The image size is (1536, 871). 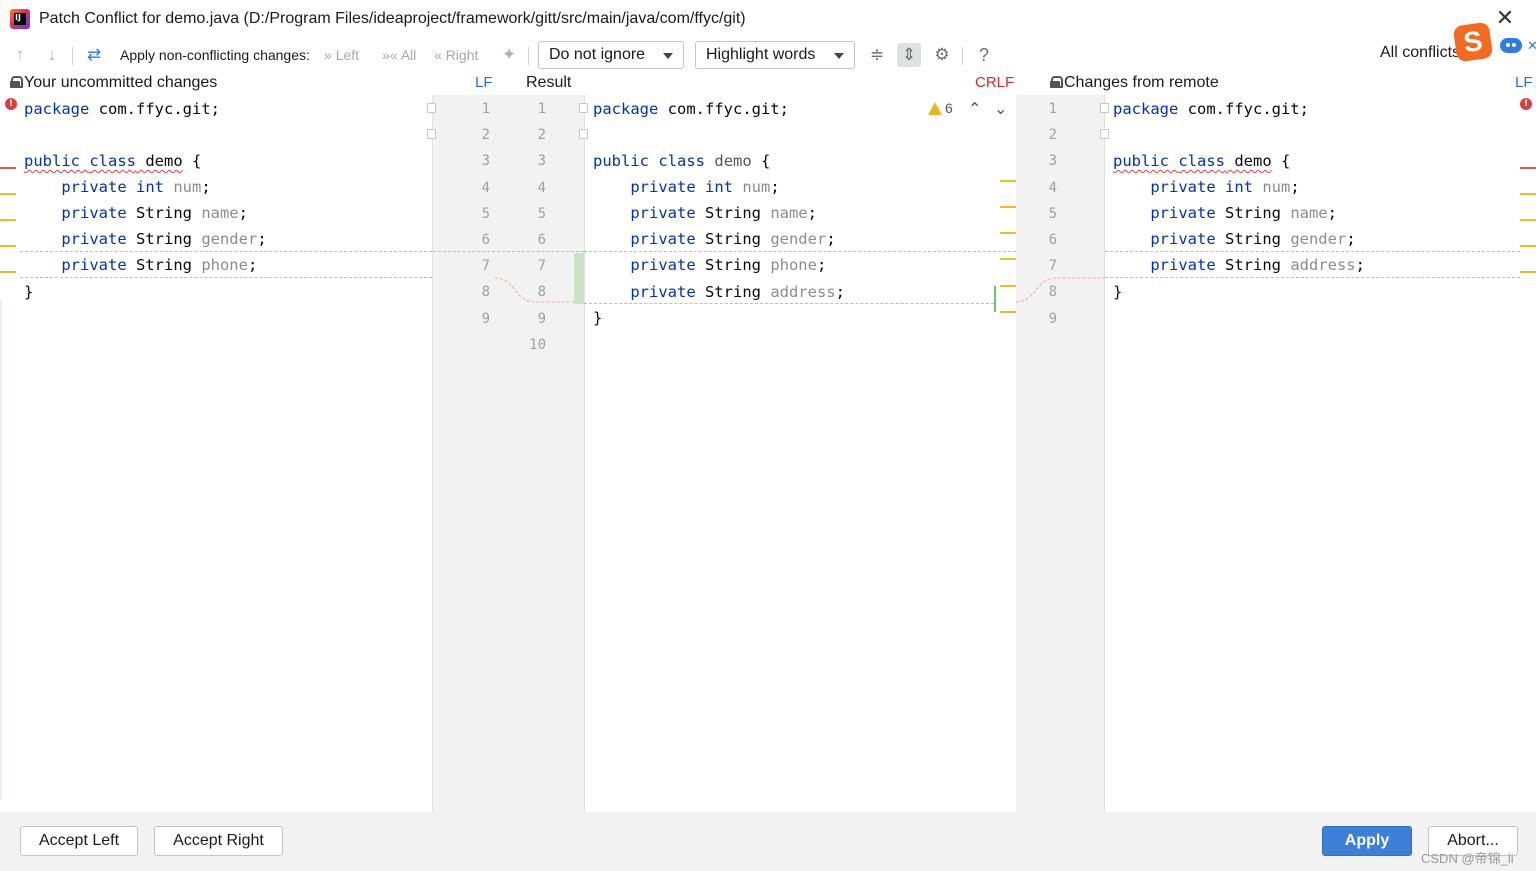 I want to click on right-panel-title: Changes from remote, so click(x=1141, y=82).